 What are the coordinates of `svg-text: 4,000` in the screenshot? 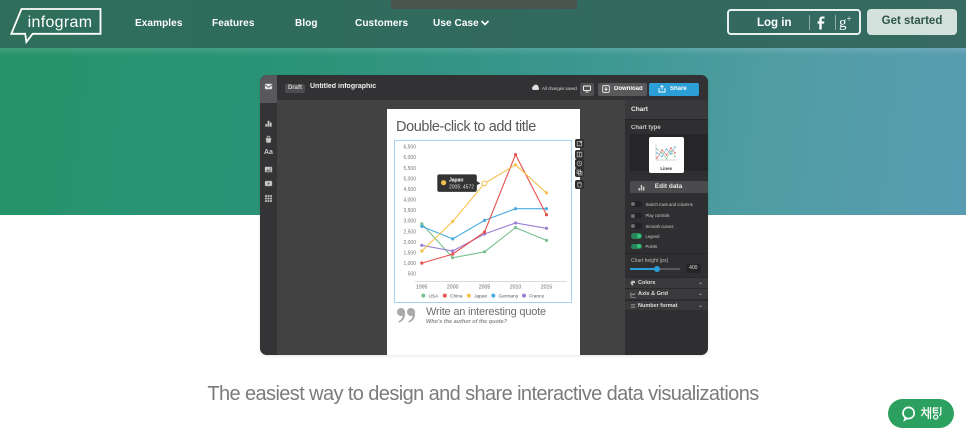 It's located at (409, 201).